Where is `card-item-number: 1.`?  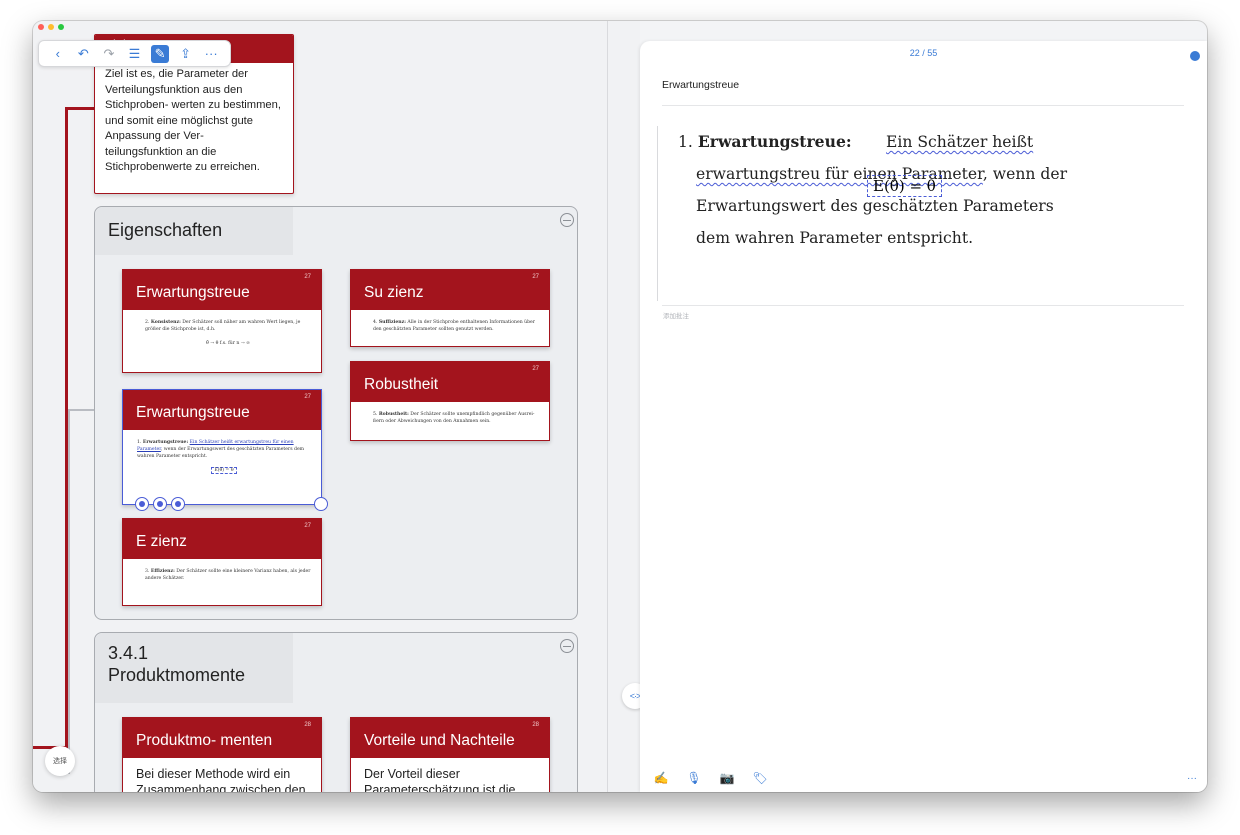
card-item-number: 1. is located at coordinates (139, 442).